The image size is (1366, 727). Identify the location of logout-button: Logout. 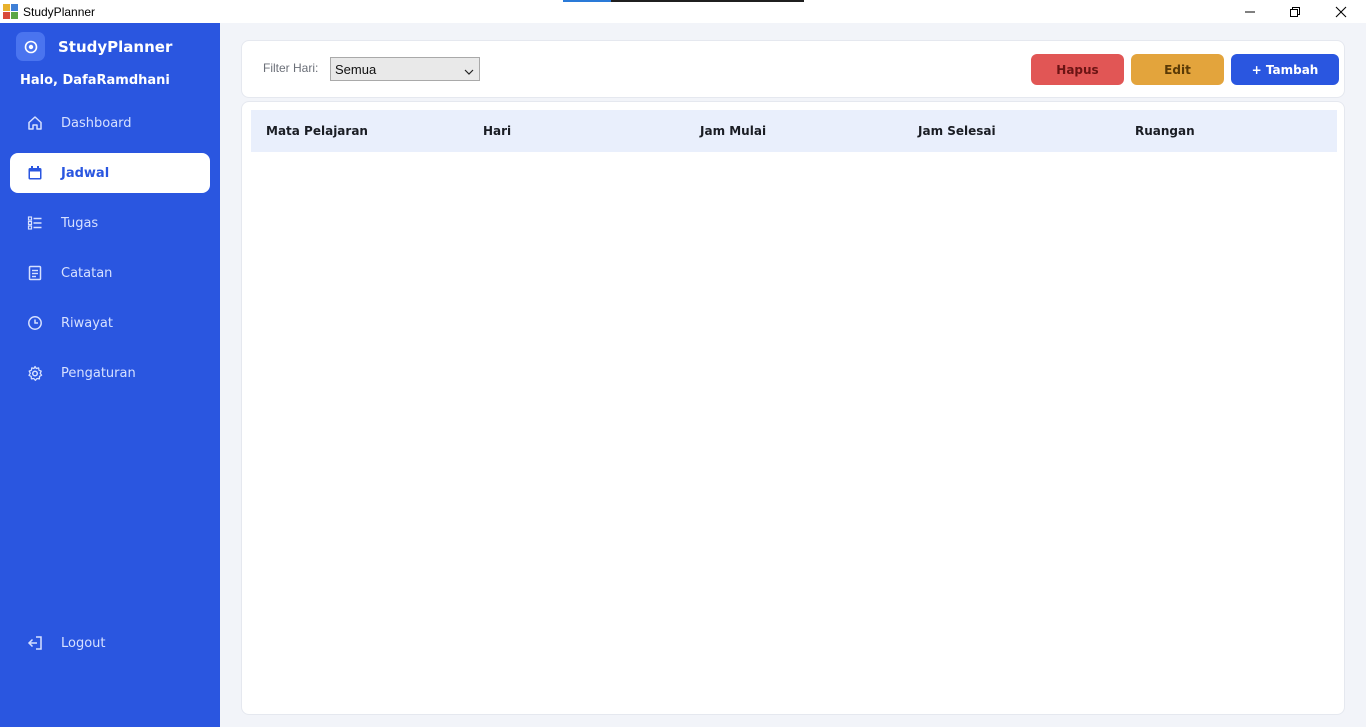
(110, 643).